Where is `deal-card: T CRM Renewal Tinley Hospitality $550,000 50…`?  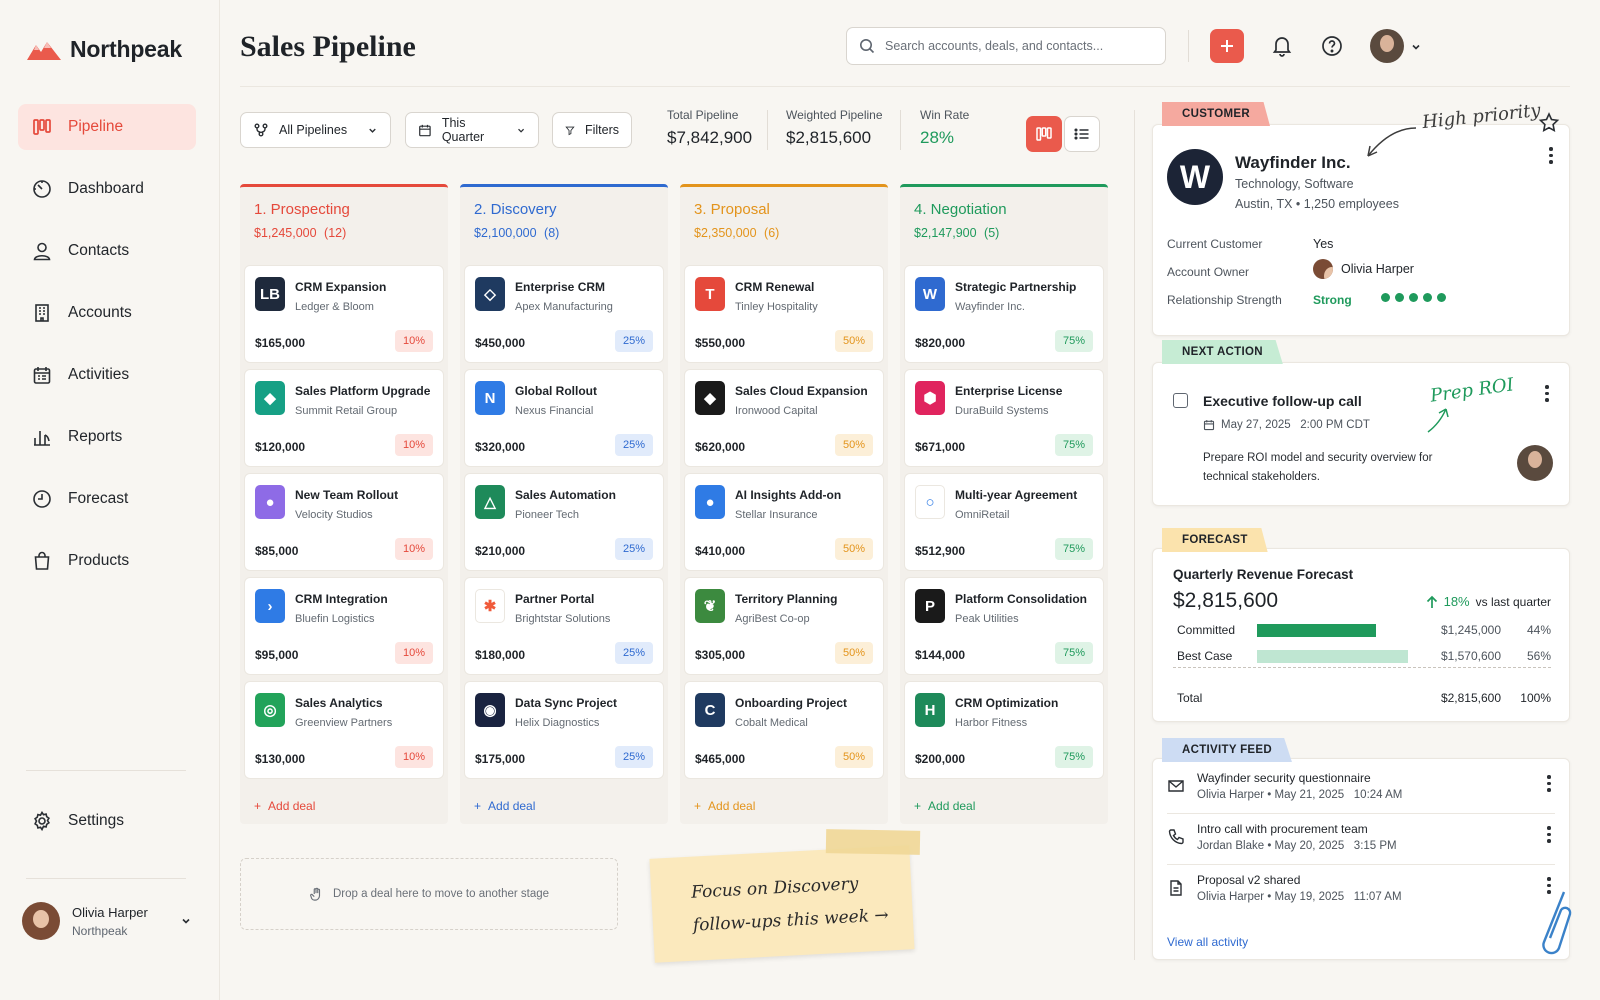
deal-card: T CRM Renewal Tinley Hospitality $550,000 50… is located at coordinates (784, 314).